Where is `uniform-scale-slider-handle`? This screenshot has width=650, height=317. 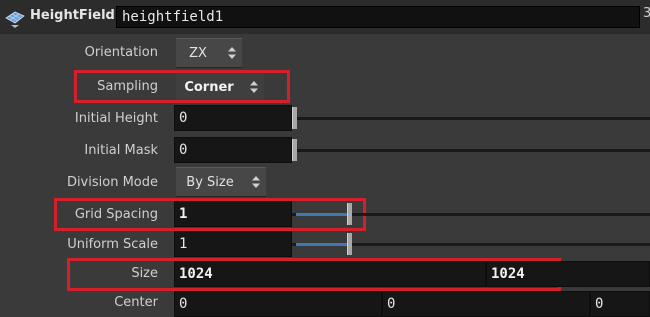
uniform-scale-slider-handle is located at coordinates (349, 244).